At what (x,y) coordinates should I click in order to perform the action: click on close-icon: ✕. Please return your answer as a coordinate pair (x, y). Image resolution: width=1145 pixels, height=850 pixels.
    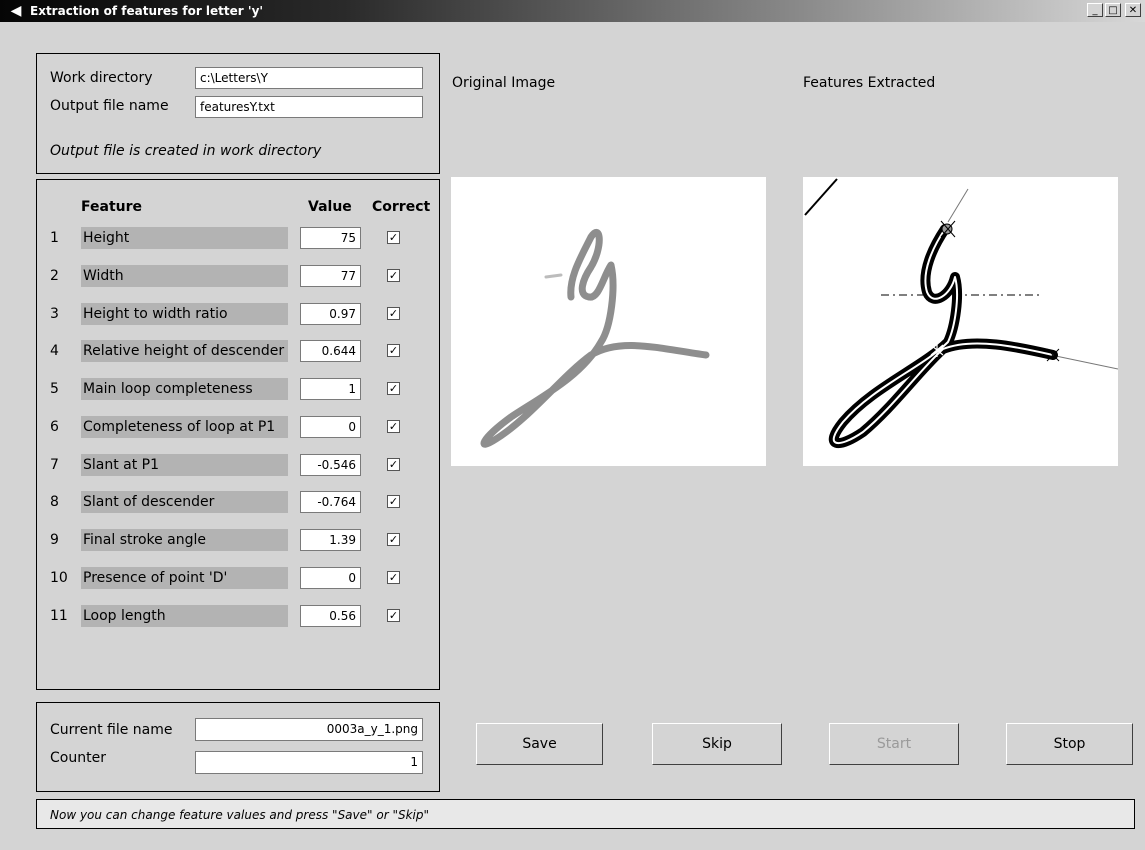
    Looking at the image, I should click on (1133, 10).